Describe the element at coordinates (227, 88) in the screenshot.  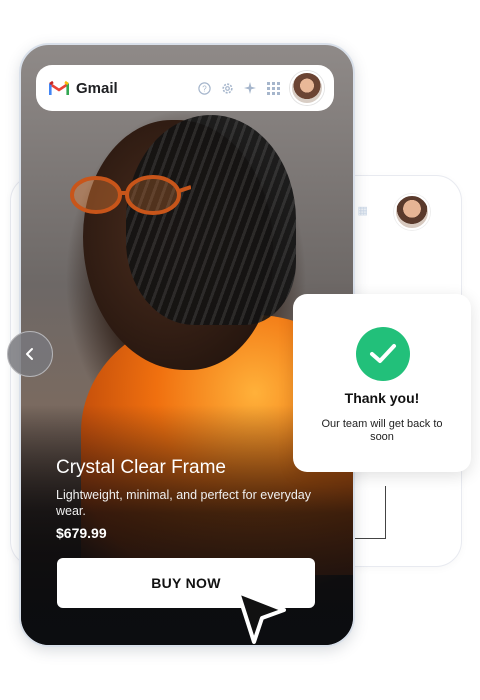
I see `settings-icon` at that location.